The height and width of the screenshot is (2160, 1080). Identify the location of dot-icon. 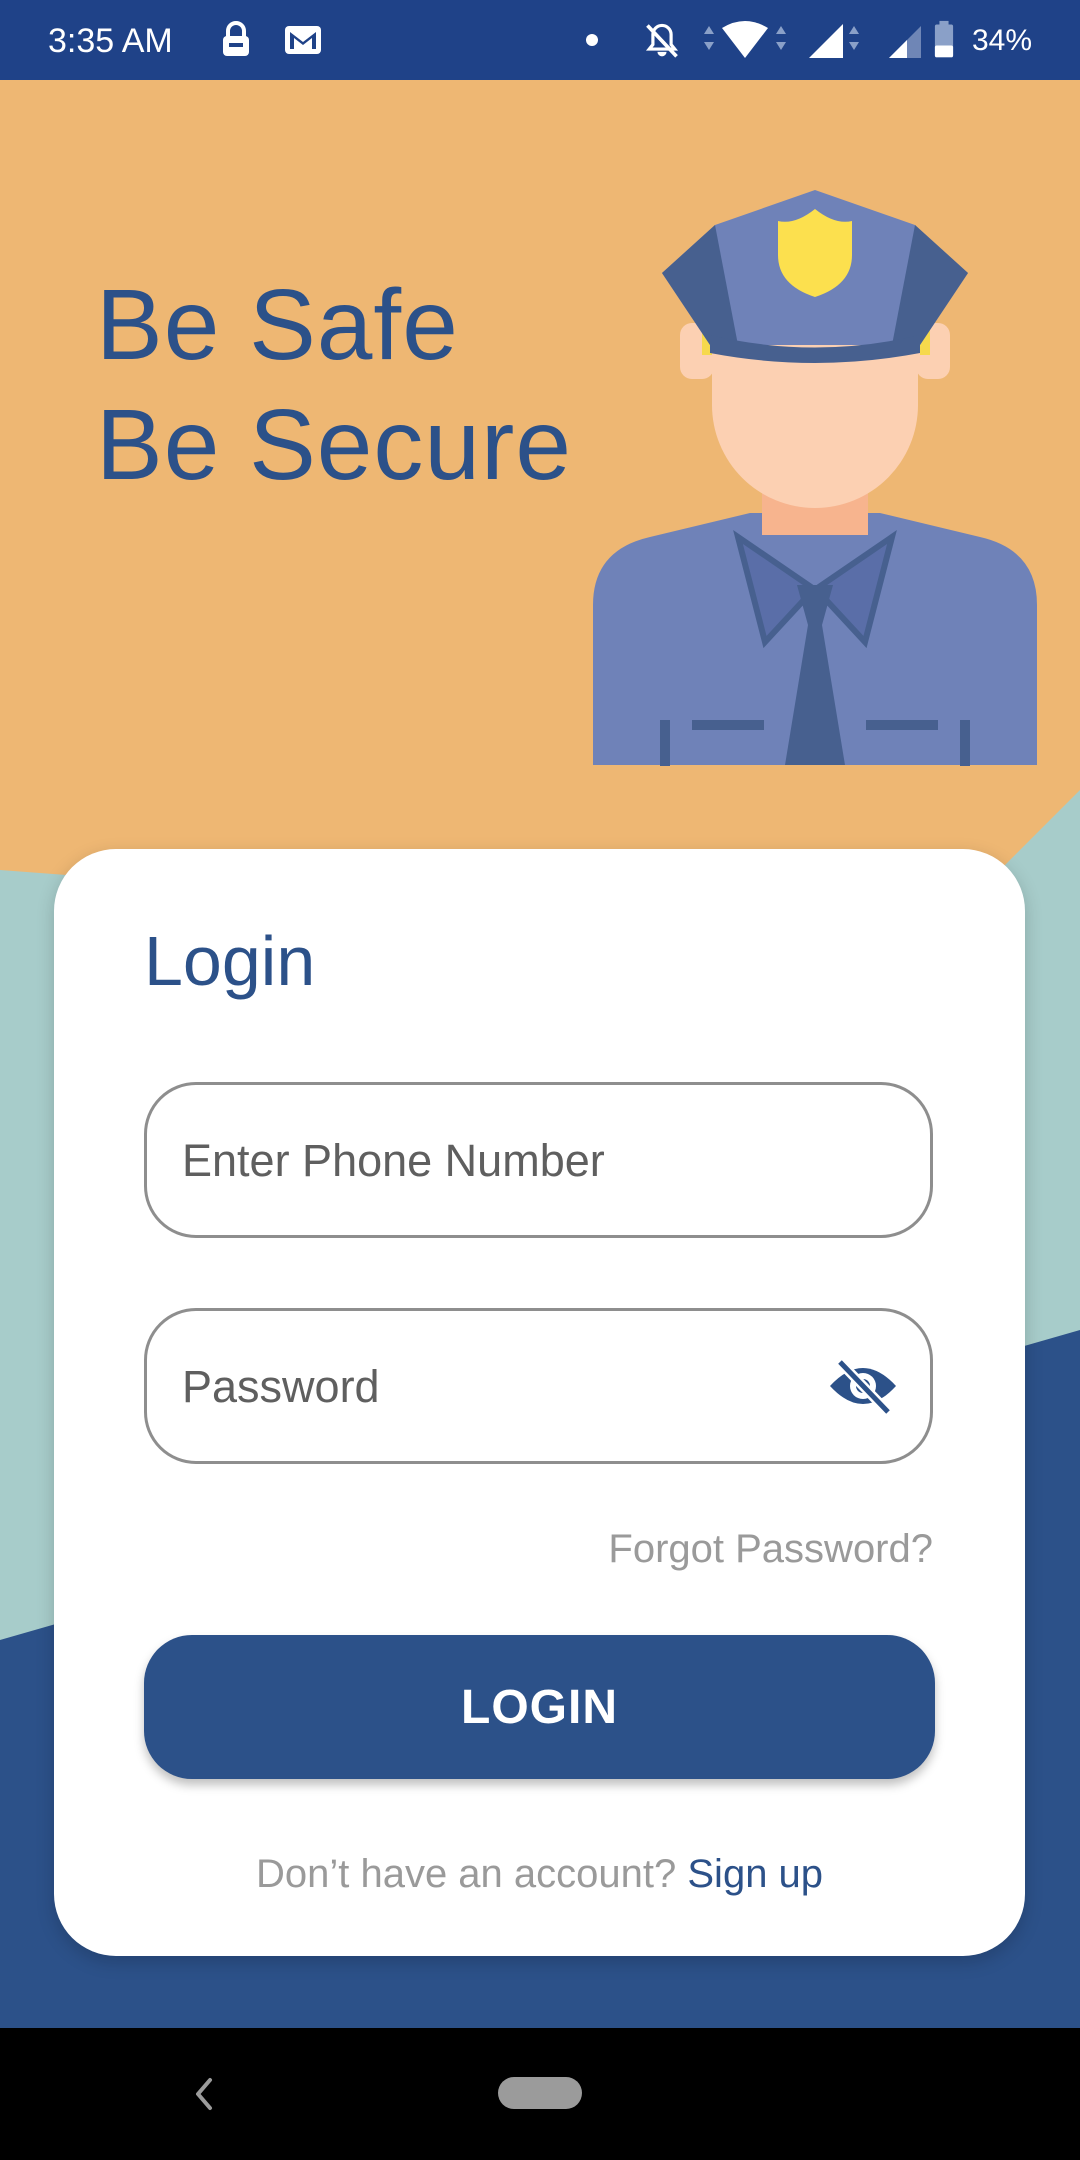
(592, 40).